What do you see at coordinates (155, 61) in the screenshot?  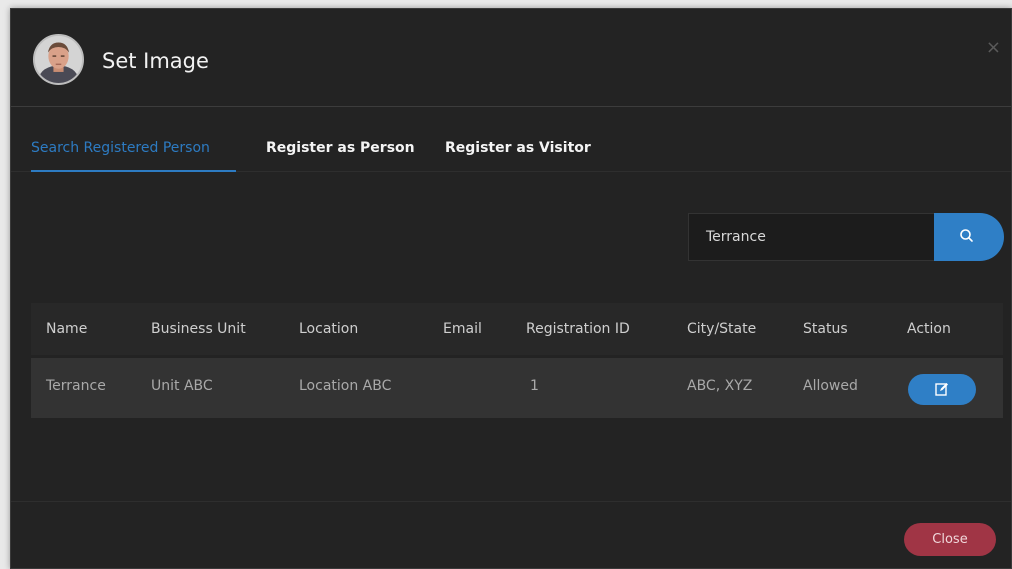 I see `dialog-title: Set Image` at bounding box center [155, 61].